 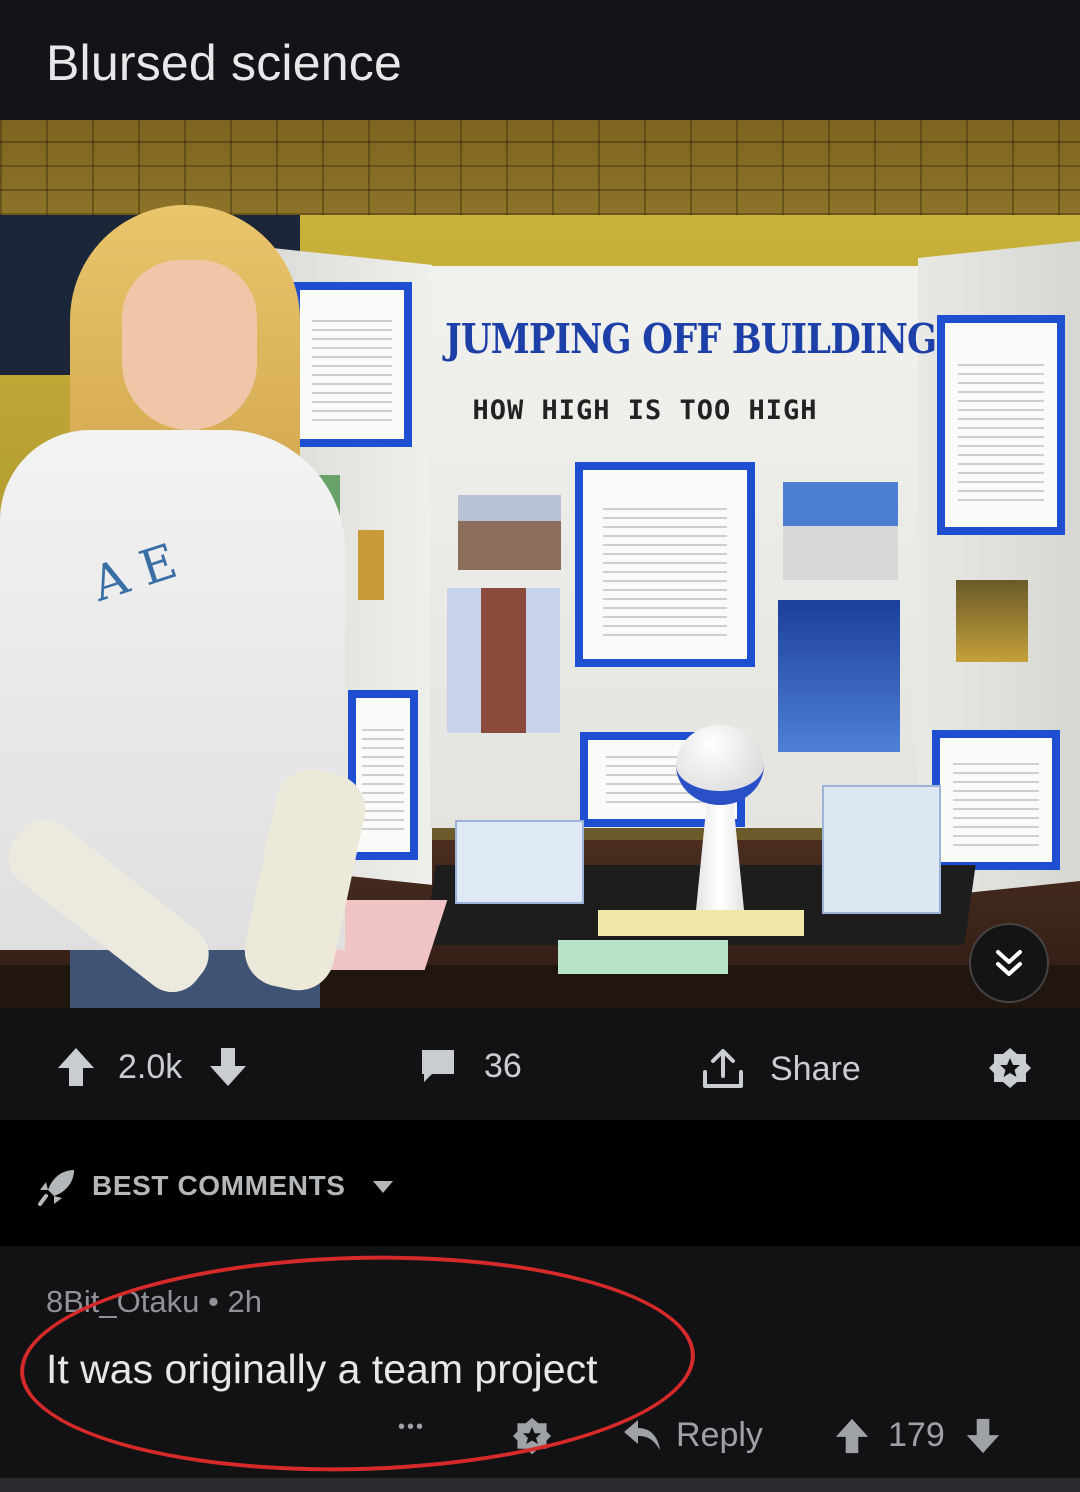 What do you see at coordinates (503, 660) in the screenshot?
I see `tower-photo` at bounding box center [503, 660].